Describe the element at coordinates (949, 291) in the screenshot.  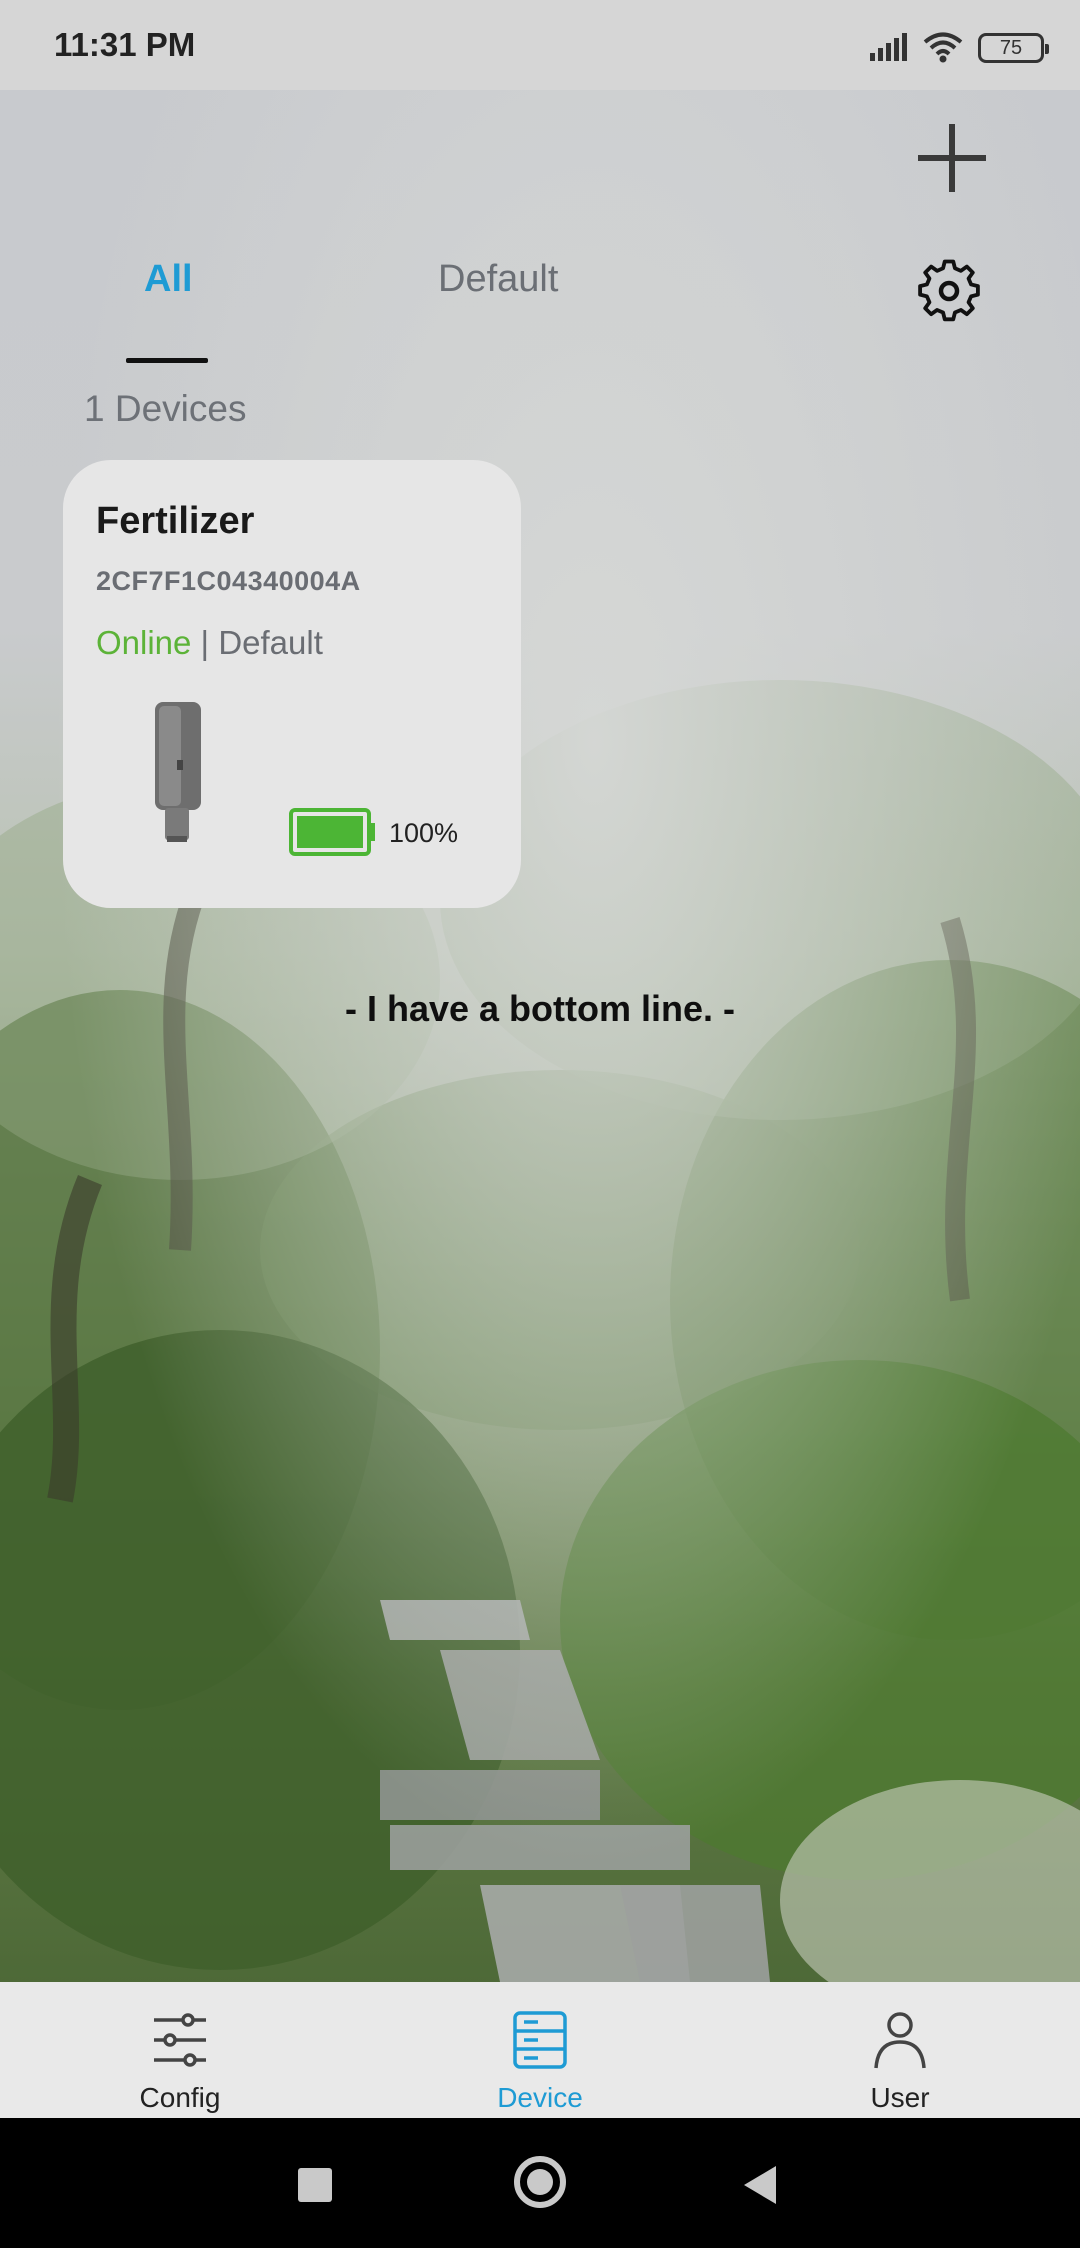
I see `gear-icon` at that location.